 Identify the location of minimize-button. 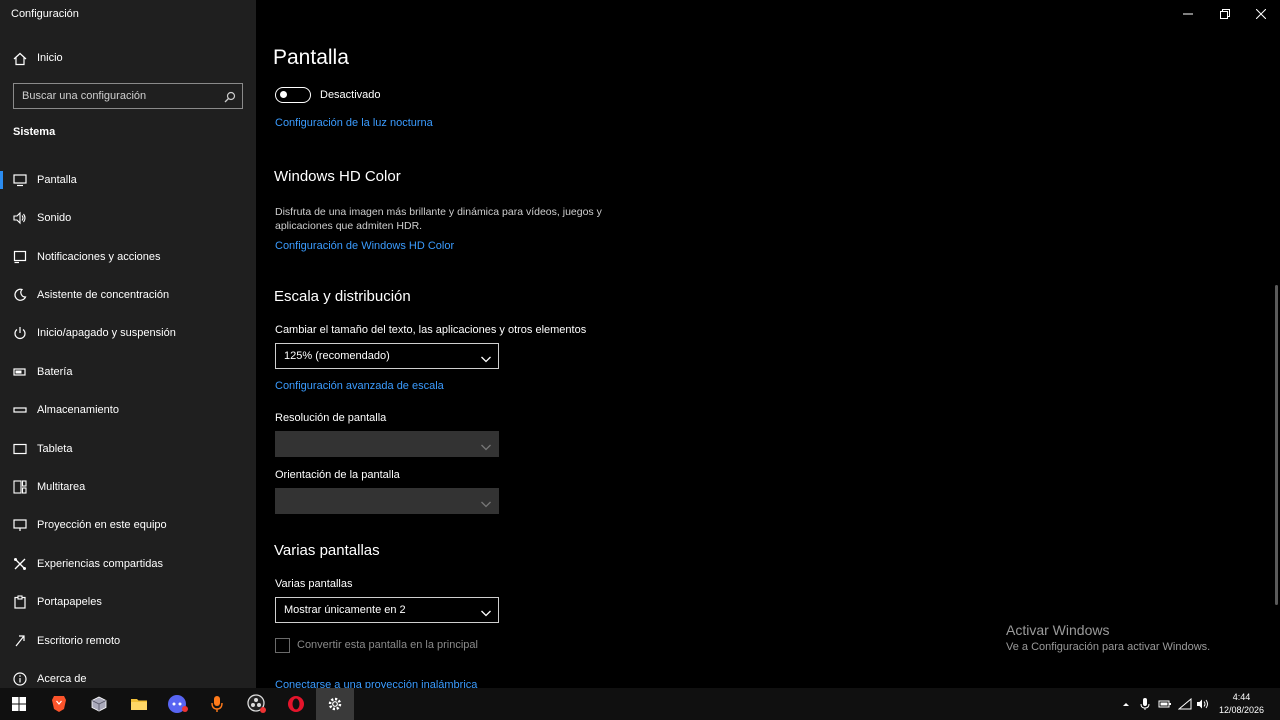
(1188, 14).